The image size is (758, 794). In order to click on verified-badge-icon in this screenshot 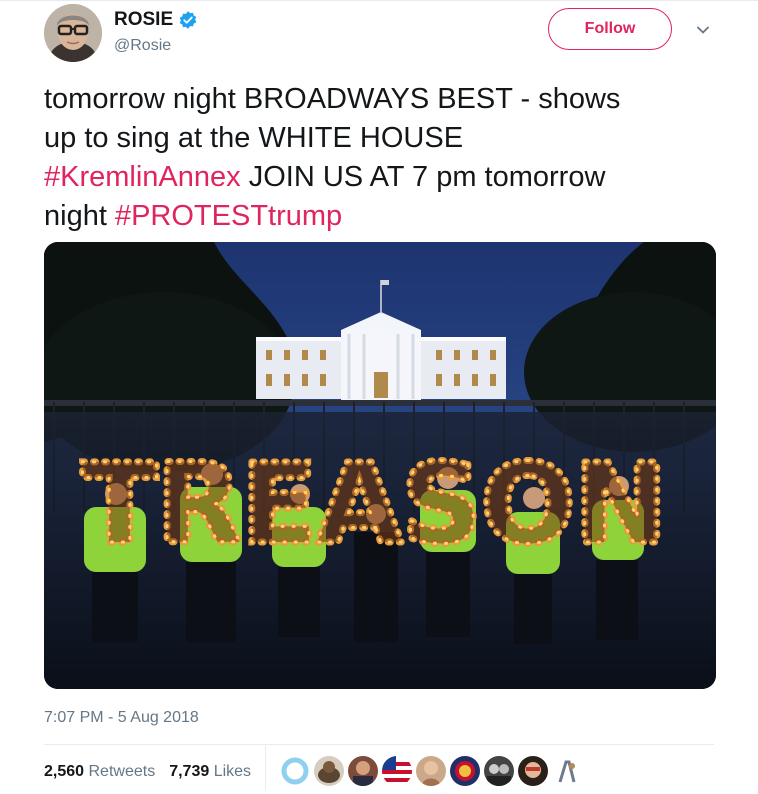, I will do `click(188, 20)`.